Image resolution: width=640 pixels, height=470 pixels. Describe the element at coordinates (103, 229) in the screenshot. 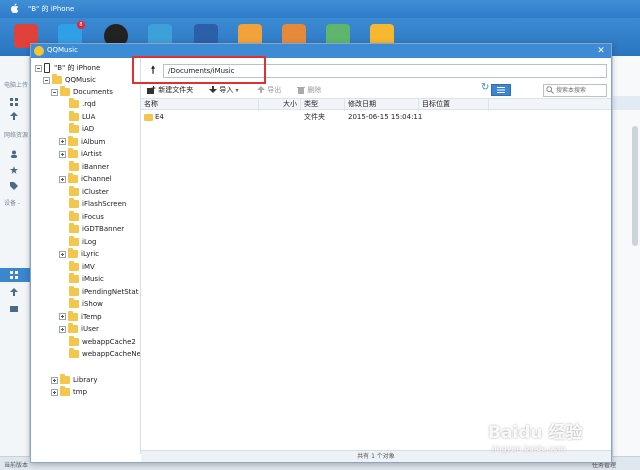

I see `tree-label: iGDTBanner` at that location.